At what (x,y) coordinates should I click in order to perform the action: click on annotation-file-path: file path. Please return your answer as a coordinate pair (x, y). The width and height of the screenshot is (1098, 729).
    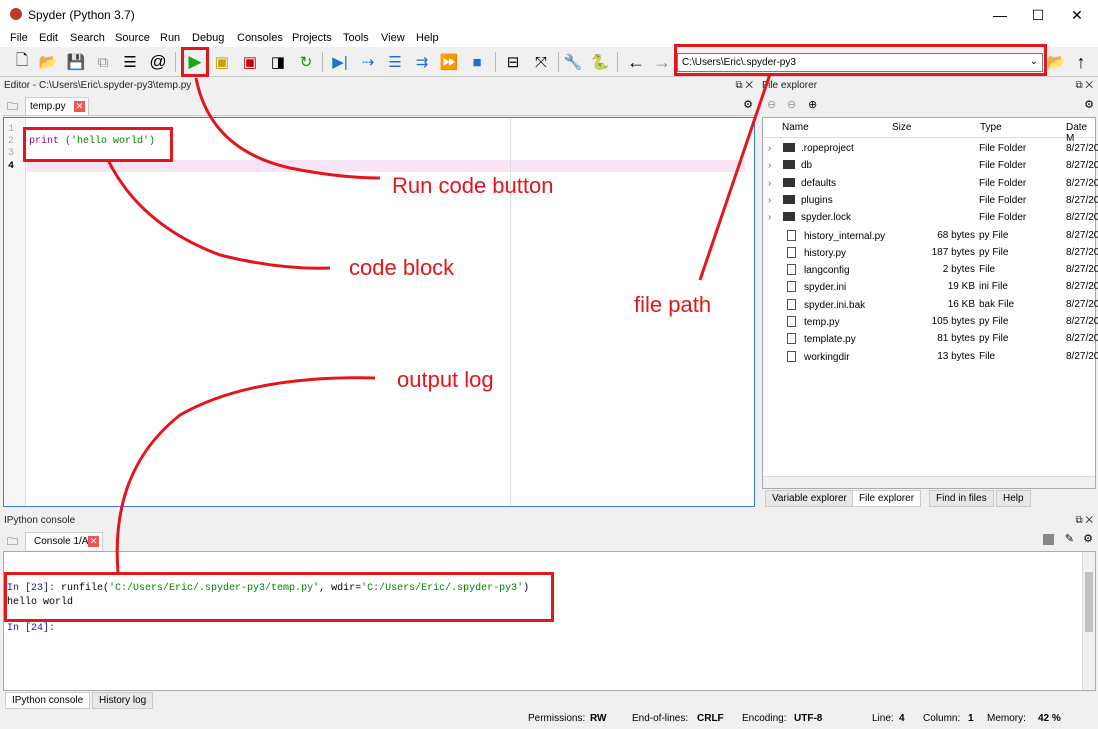
    Looking at the image, I should click on (673, 304).